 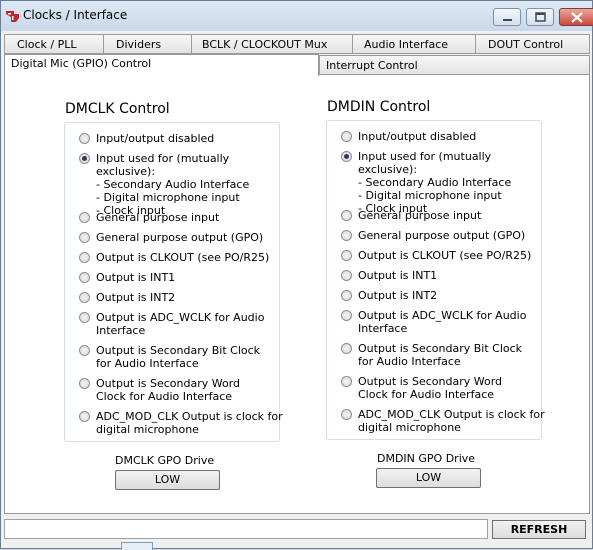 I want to click on close-icon, so click(x=577, y=17).